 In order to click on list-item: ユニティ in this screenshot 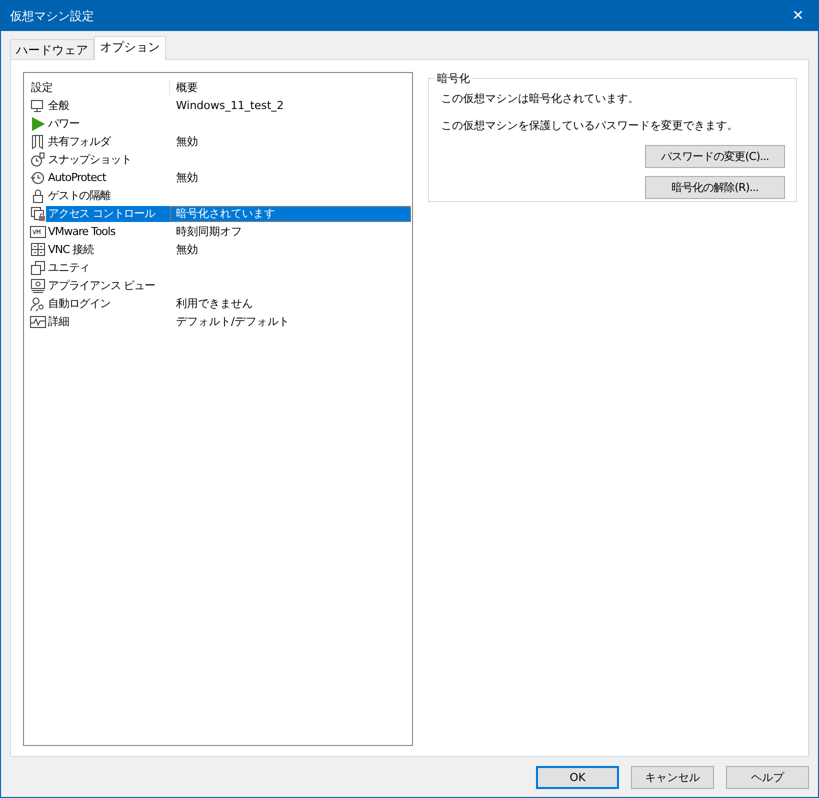, I will do `click(69, 268)`.